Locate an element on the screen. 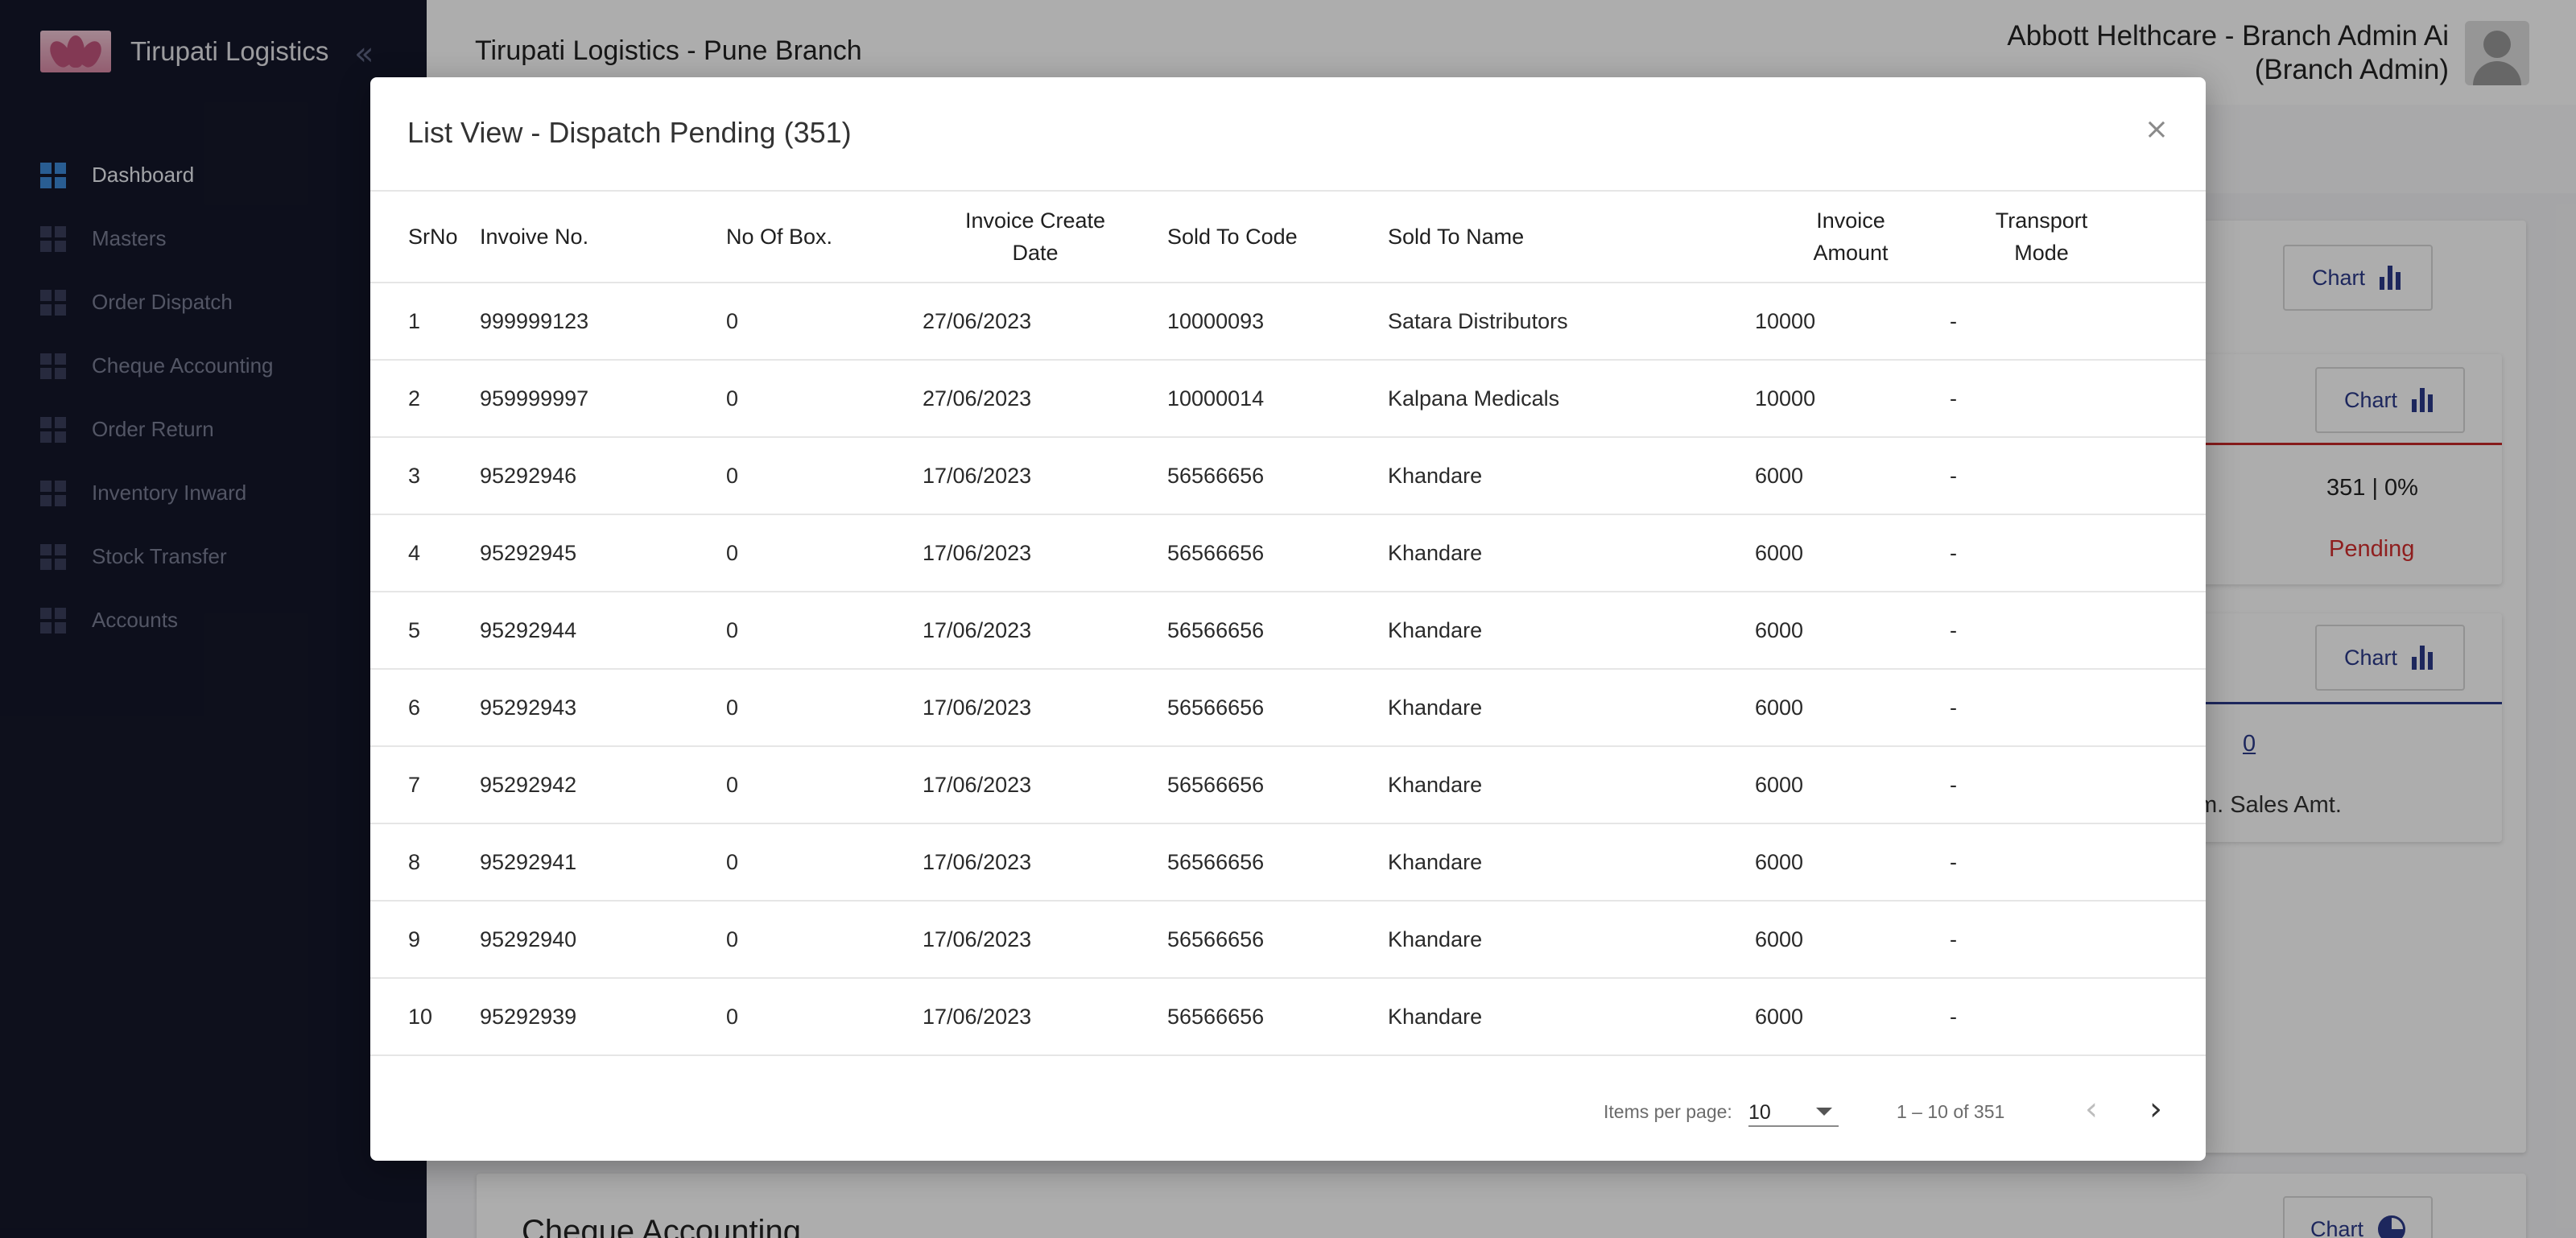 This screenshot has width=2576, height=1238. table-cell: 95292940 is located at coordinates (601, 940).